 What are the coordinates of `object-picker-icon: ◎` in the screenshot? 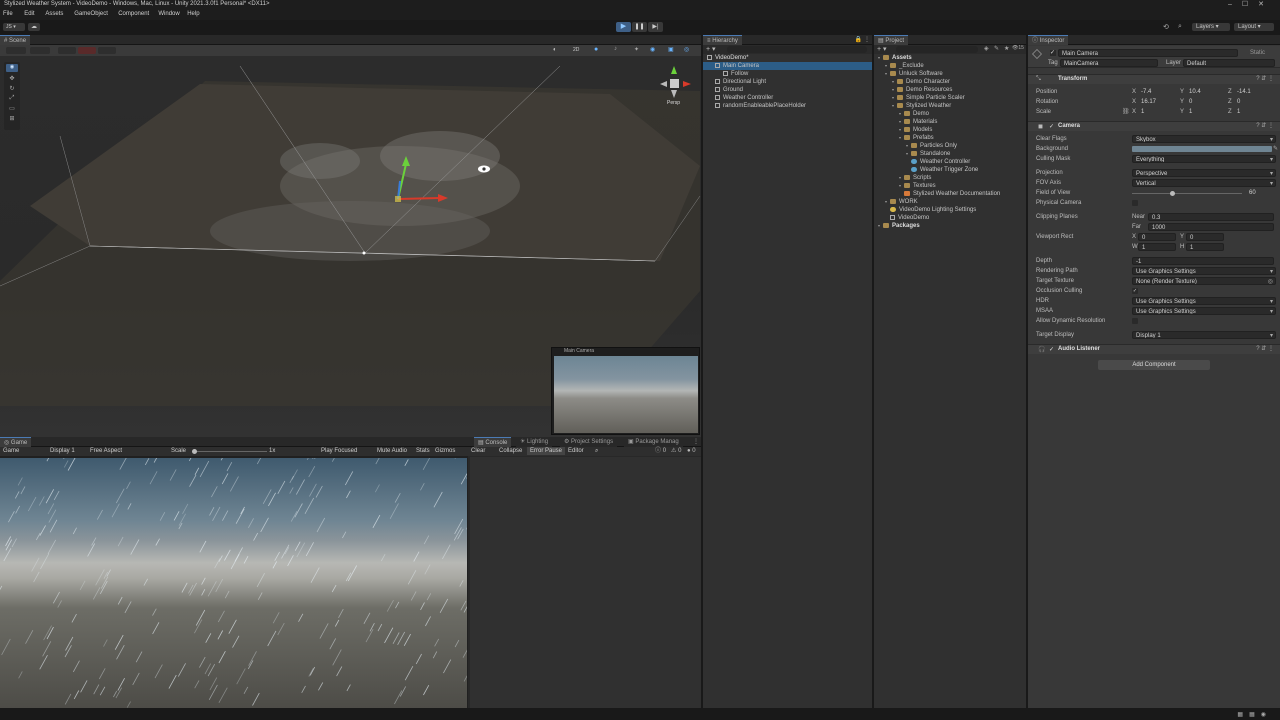 It's located at (1270, 281).